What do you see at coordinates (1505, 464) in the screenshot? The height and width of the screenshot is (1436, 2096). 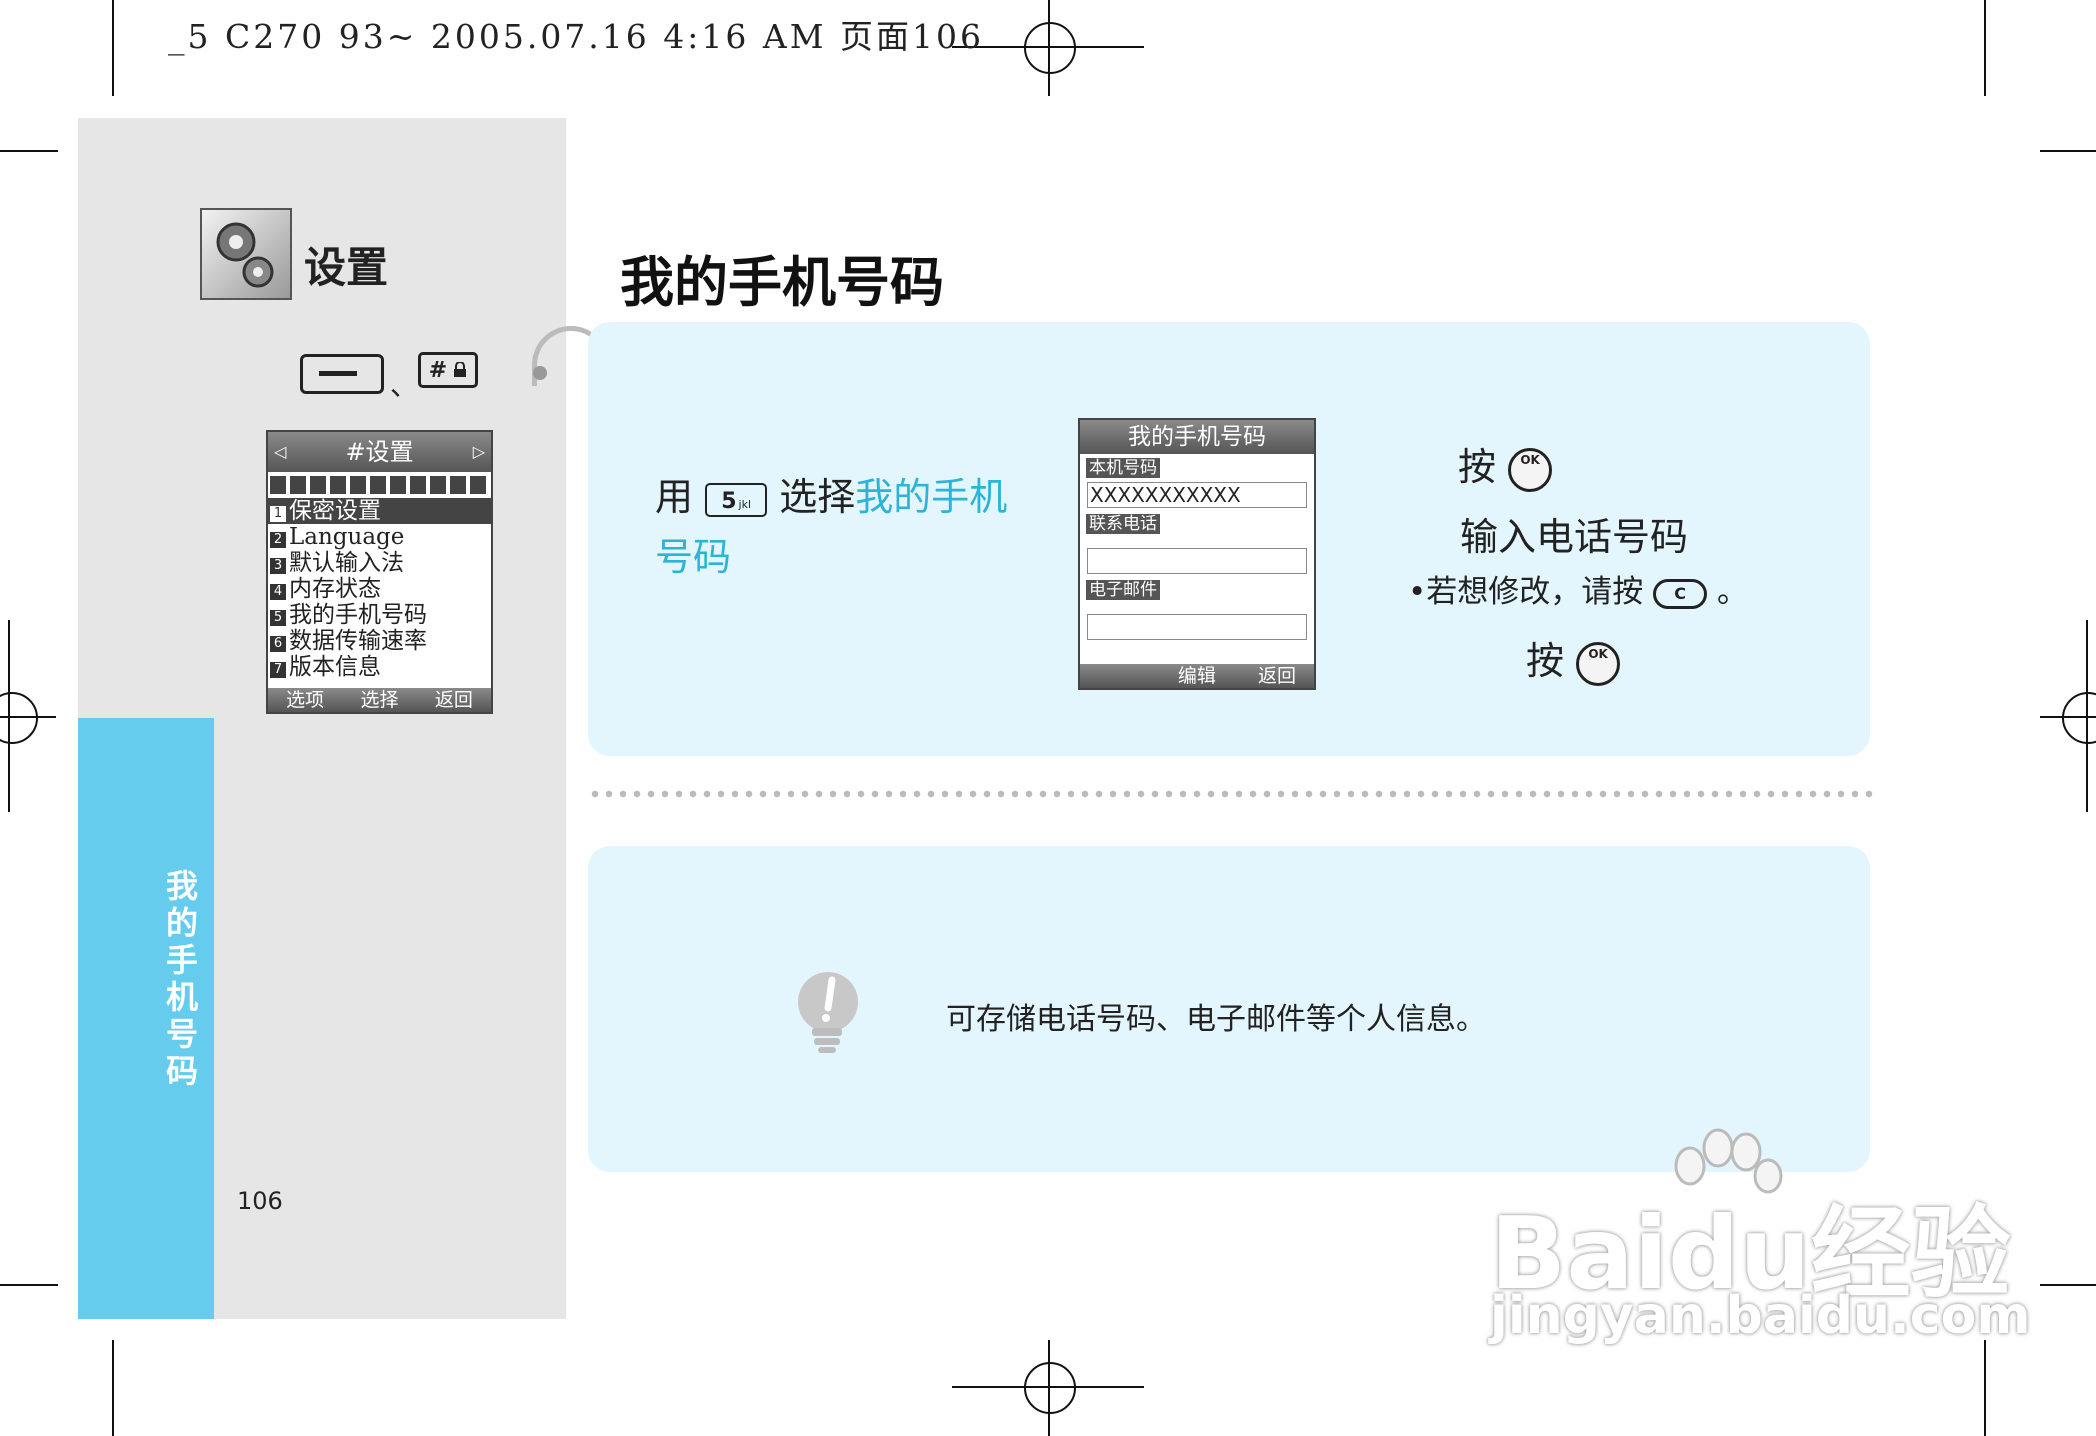 I see `step-2-press: 按 OK` at bounding box center [1505, 464].